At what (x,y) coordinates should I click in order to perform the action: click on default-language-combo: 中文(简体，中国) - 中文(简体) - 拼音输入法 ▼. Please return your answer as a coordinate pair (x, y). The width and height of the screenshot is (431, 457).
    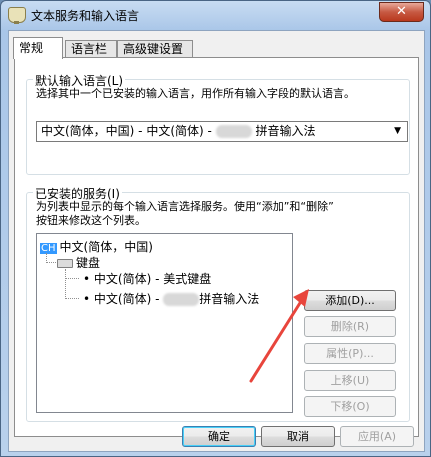
    Looking at the image, I should click on (222, 131).